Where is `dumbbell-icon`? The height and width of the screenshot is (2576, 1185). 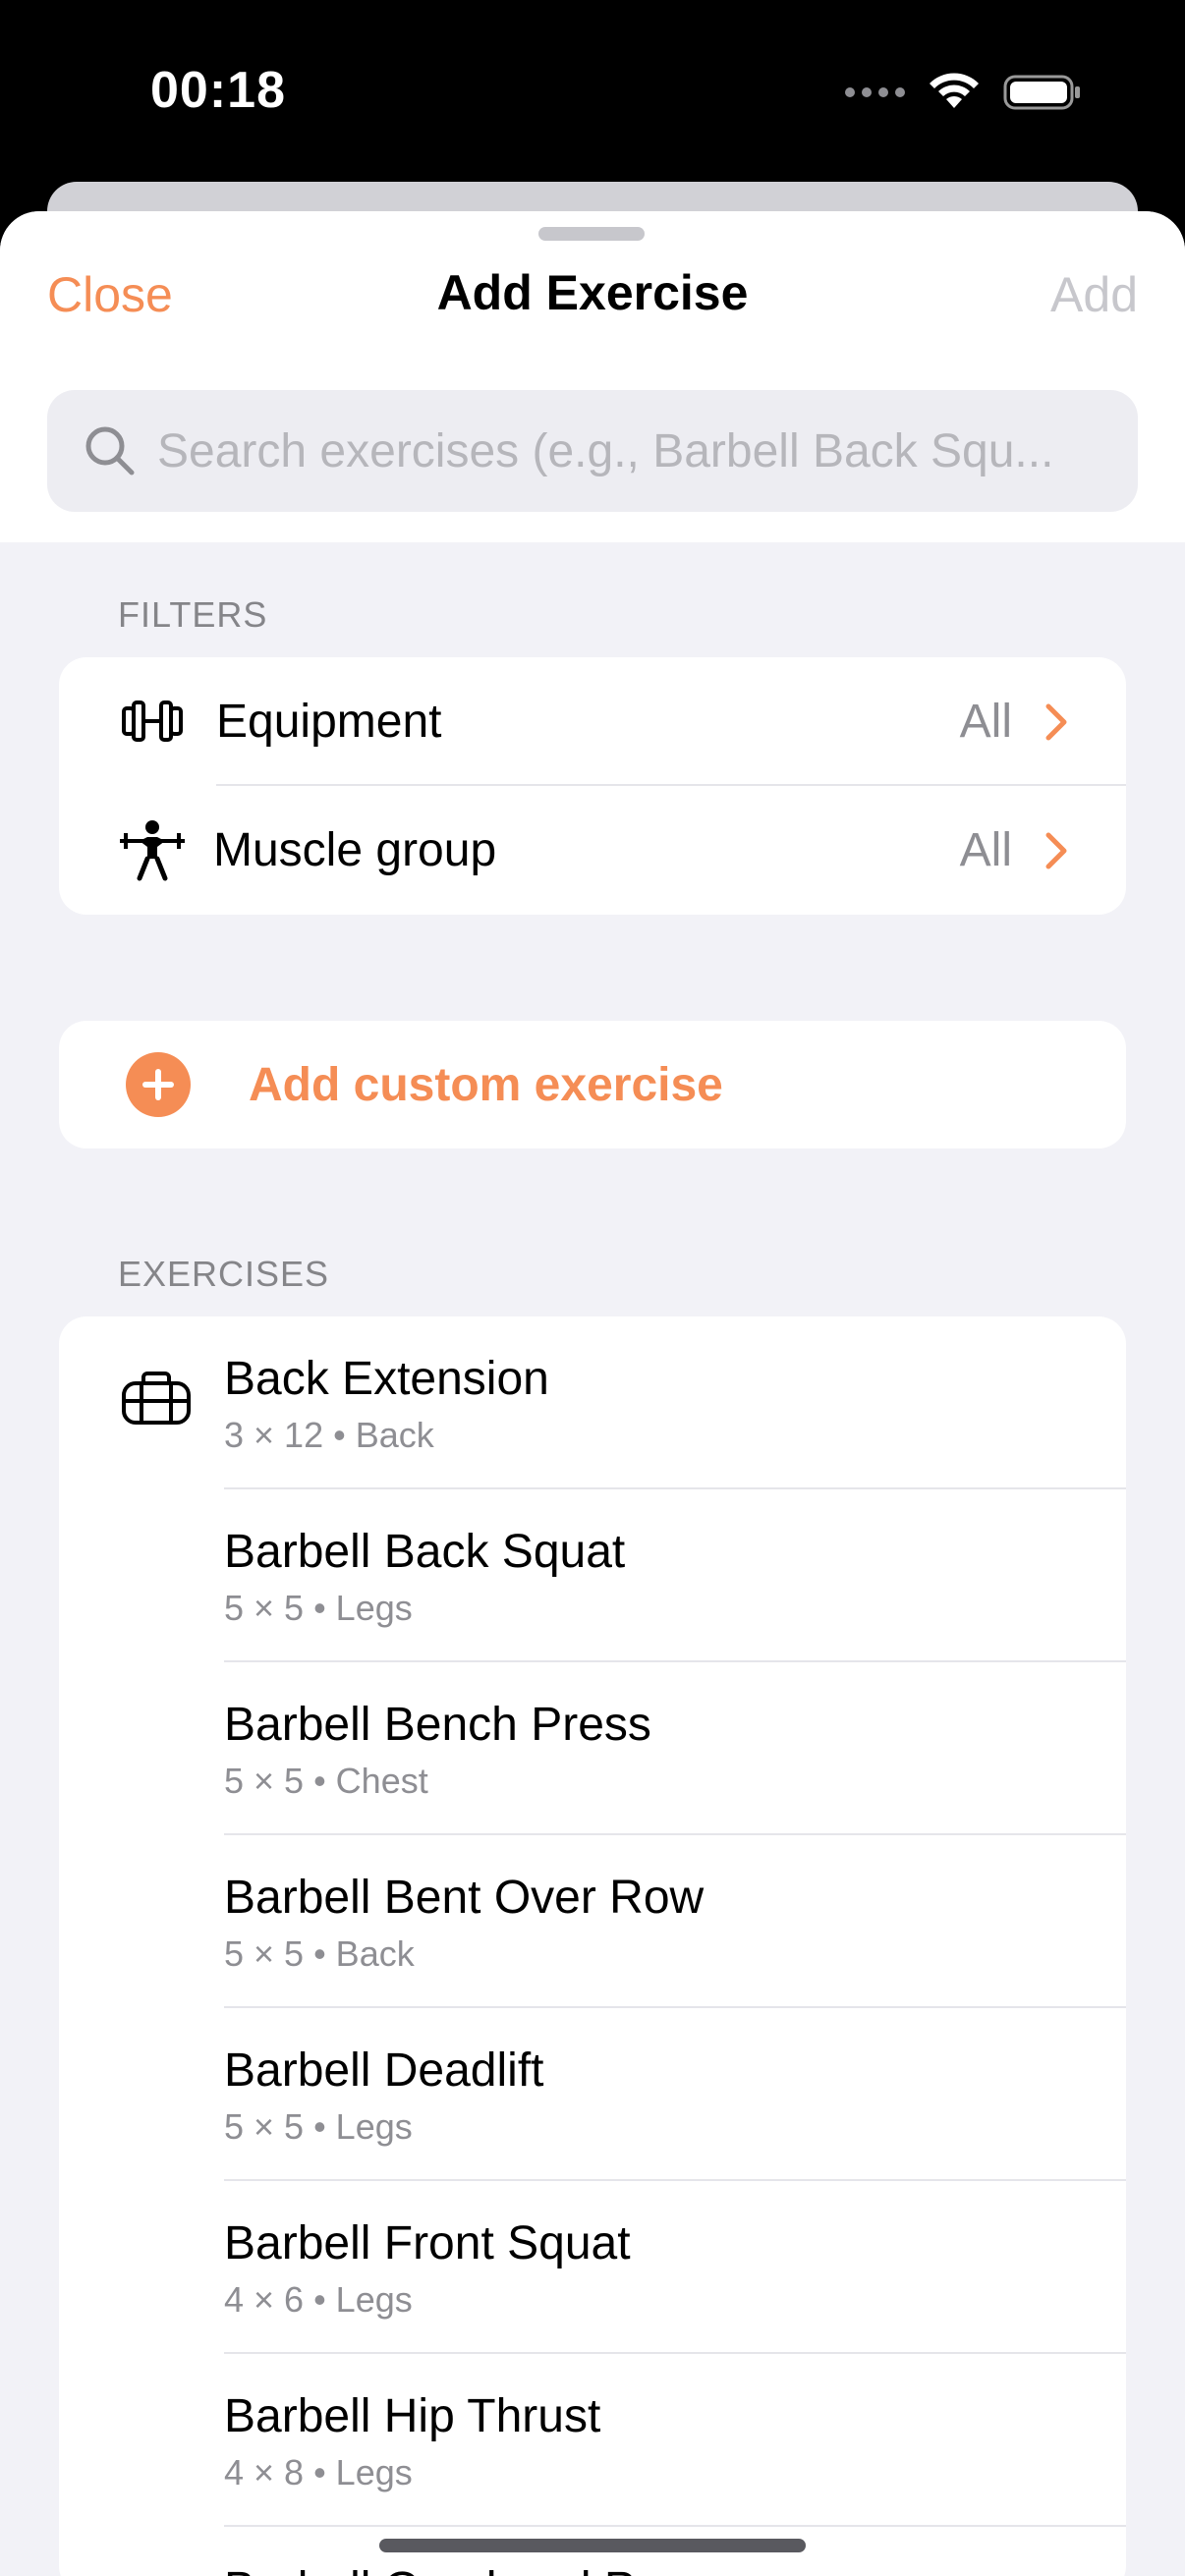 dumbbell-icon is located at coordinates (152, 721).